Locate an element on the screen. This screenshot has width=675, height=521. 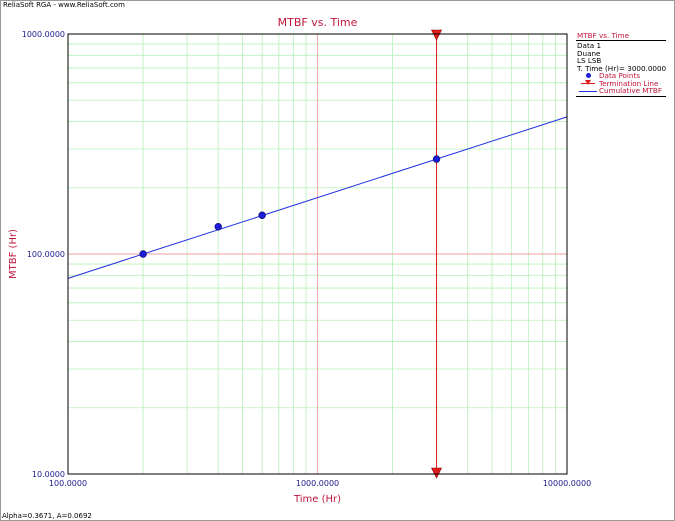
red-triangle-icon is located at coordinates (588, 83).